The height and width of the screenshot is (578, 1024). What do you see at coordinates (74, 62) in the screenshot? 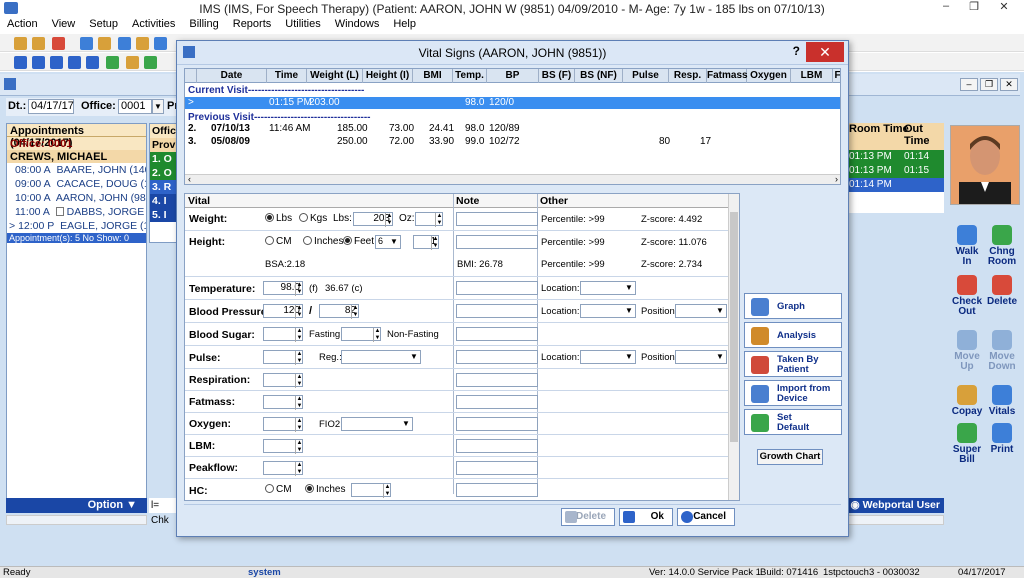
I see `last-record-icon` at bounding box center [74, 62].